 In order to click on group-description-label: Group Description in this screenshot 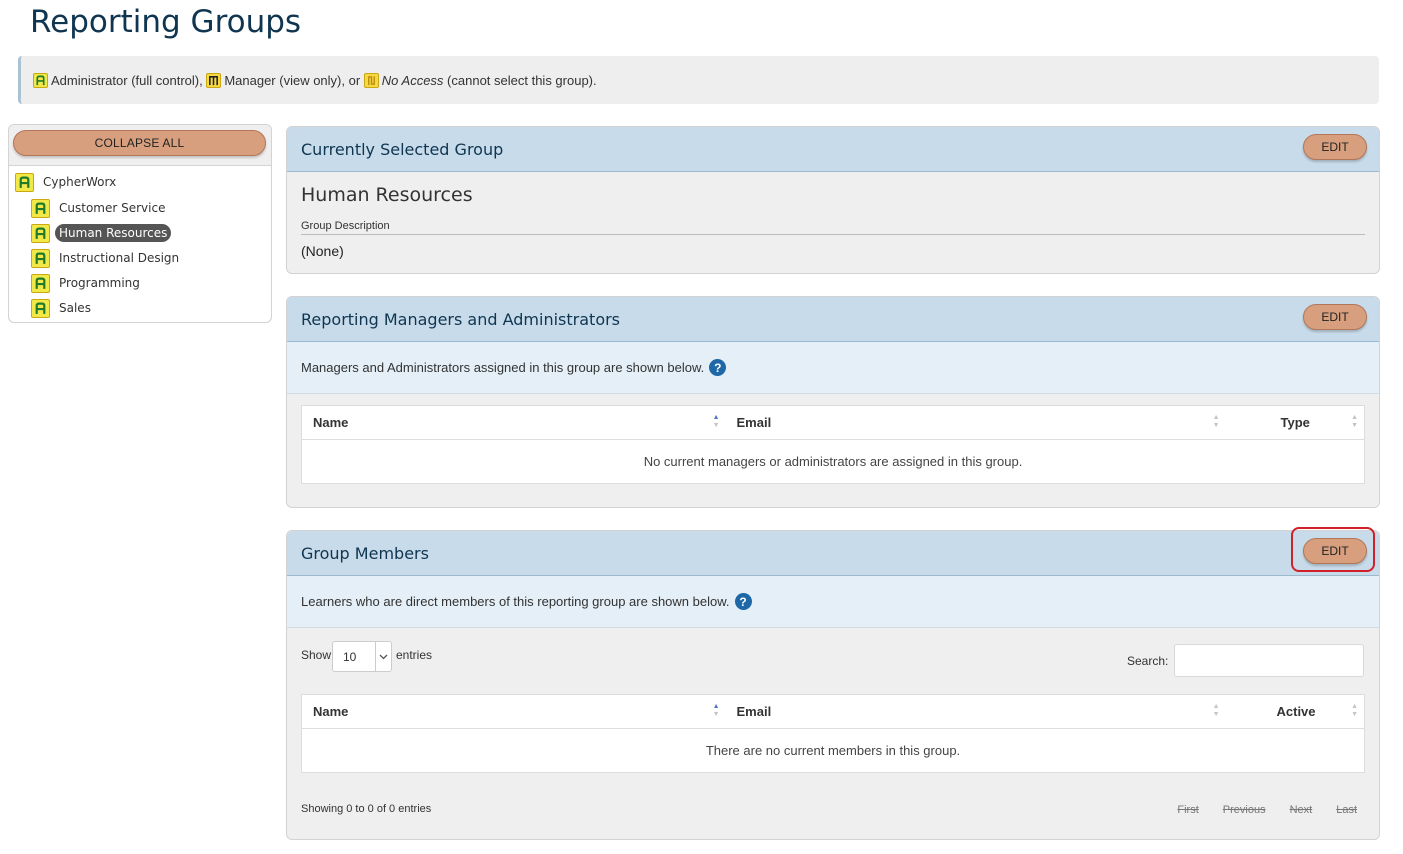, I will do `click(345, 226)`.